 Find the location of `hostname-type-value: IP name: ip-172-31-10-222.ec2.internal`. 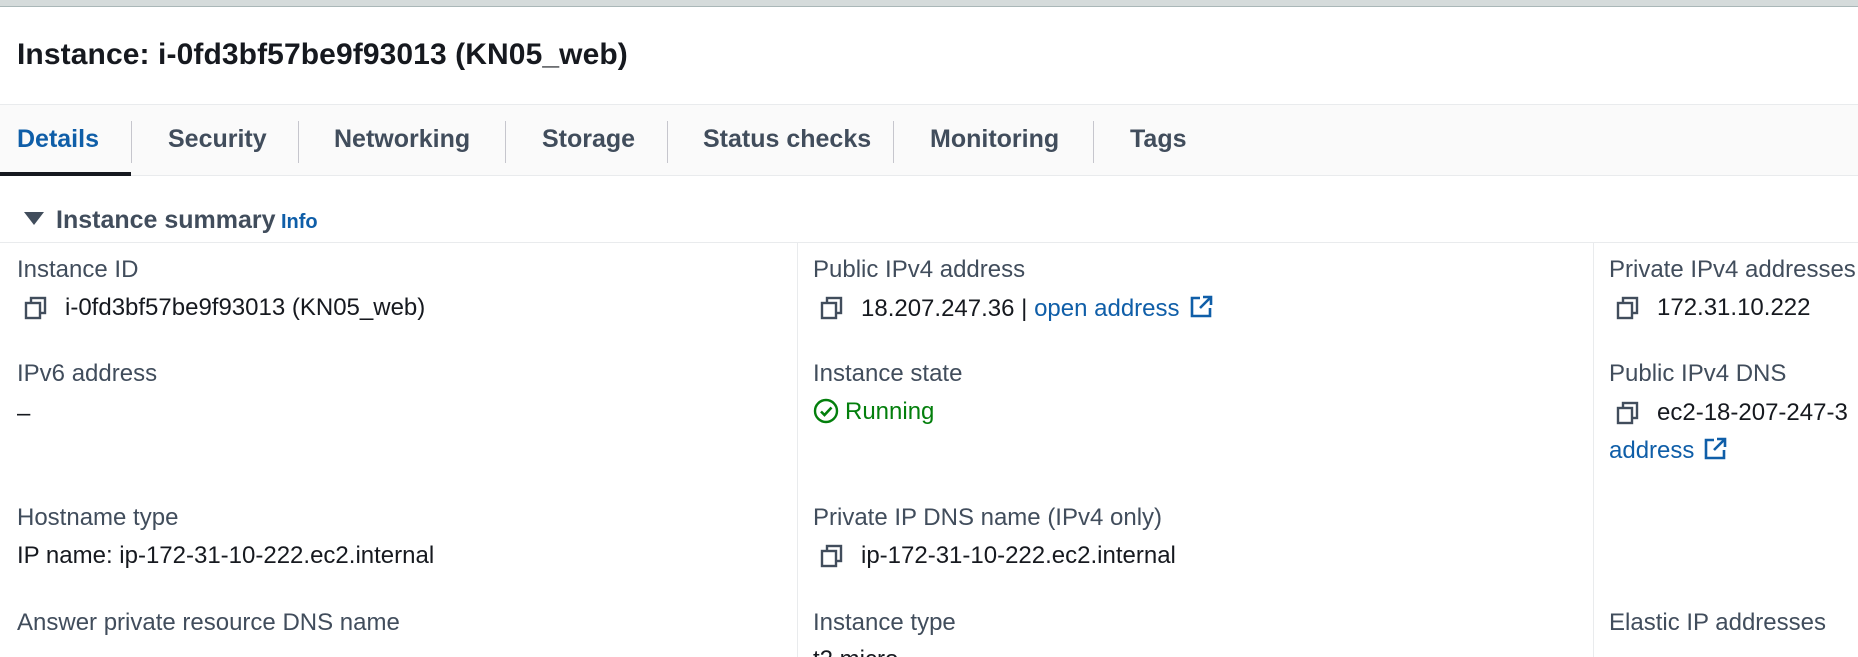

hostname-type-value: IP name: ip-172-31-10-222.ec2.internal is located at coordinates (226, 555).